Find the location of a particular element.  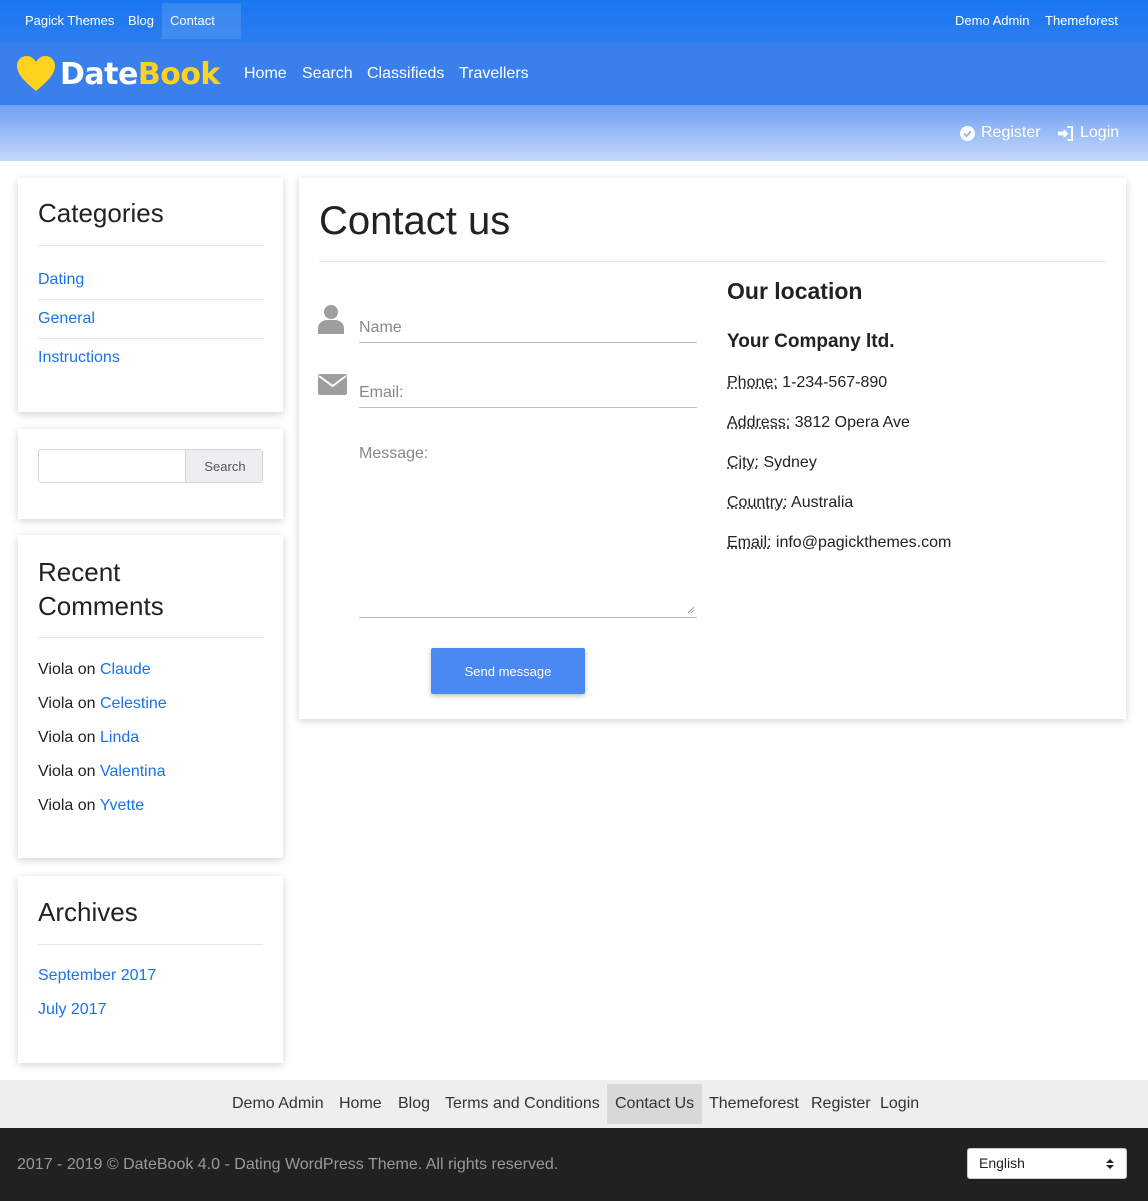

nav-search: Search is located at coordinates (327, 74).